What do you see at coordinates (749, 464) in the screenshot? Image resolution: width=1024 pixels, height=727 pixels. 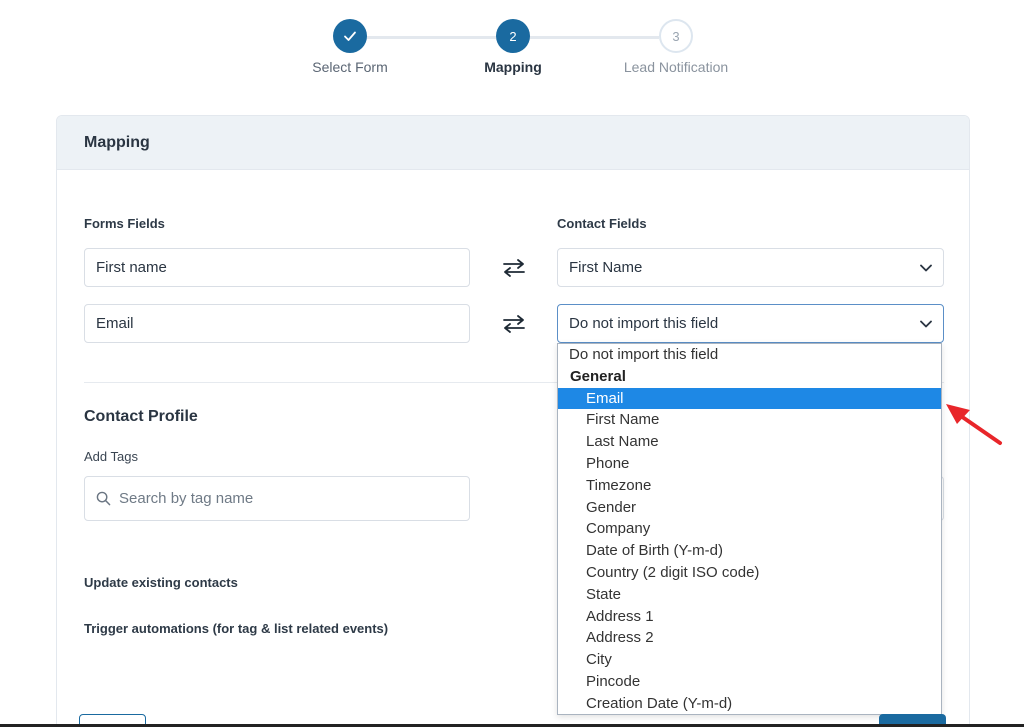 I see `dropdown-option: Phone` at bounding box center [749, 464].